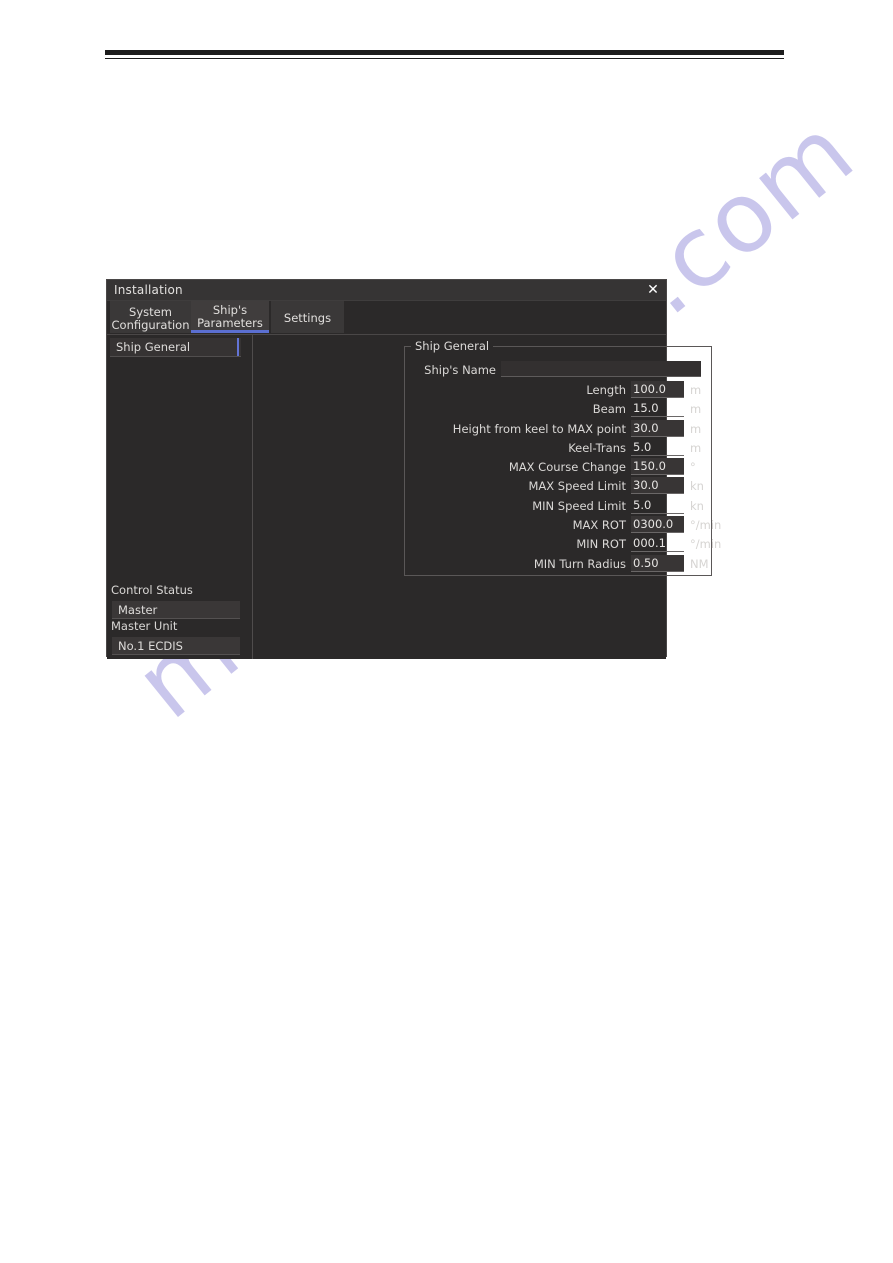 The height and width of the screenshot is (1263, 893). I want to click on form-row: Height from keel to MAX point 30.0 m, so click(558, 429).